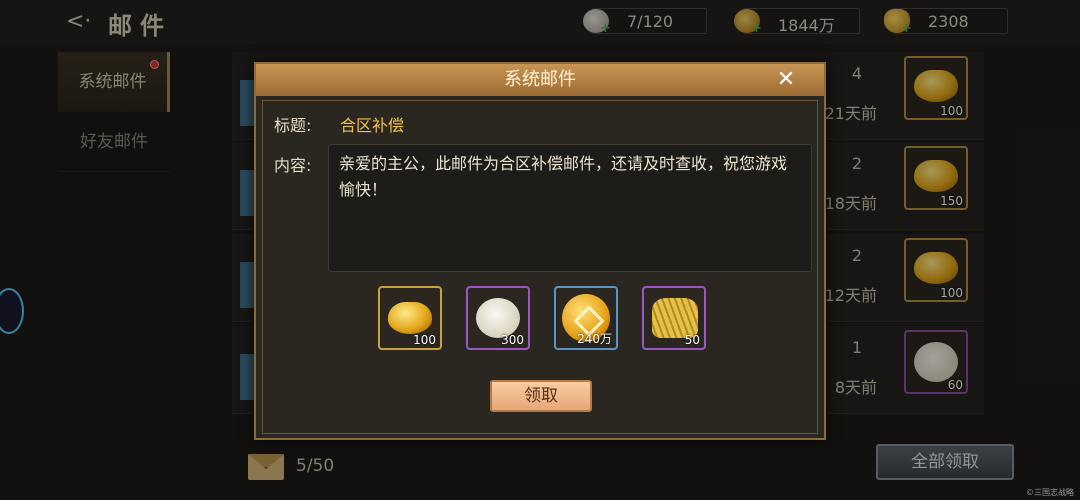 The image size is (1080, 500). What do you see at coordinates (1050, 492) in the screenshot?
I see `watermark: ©三国志战略` at bounding box center [1050, 492].